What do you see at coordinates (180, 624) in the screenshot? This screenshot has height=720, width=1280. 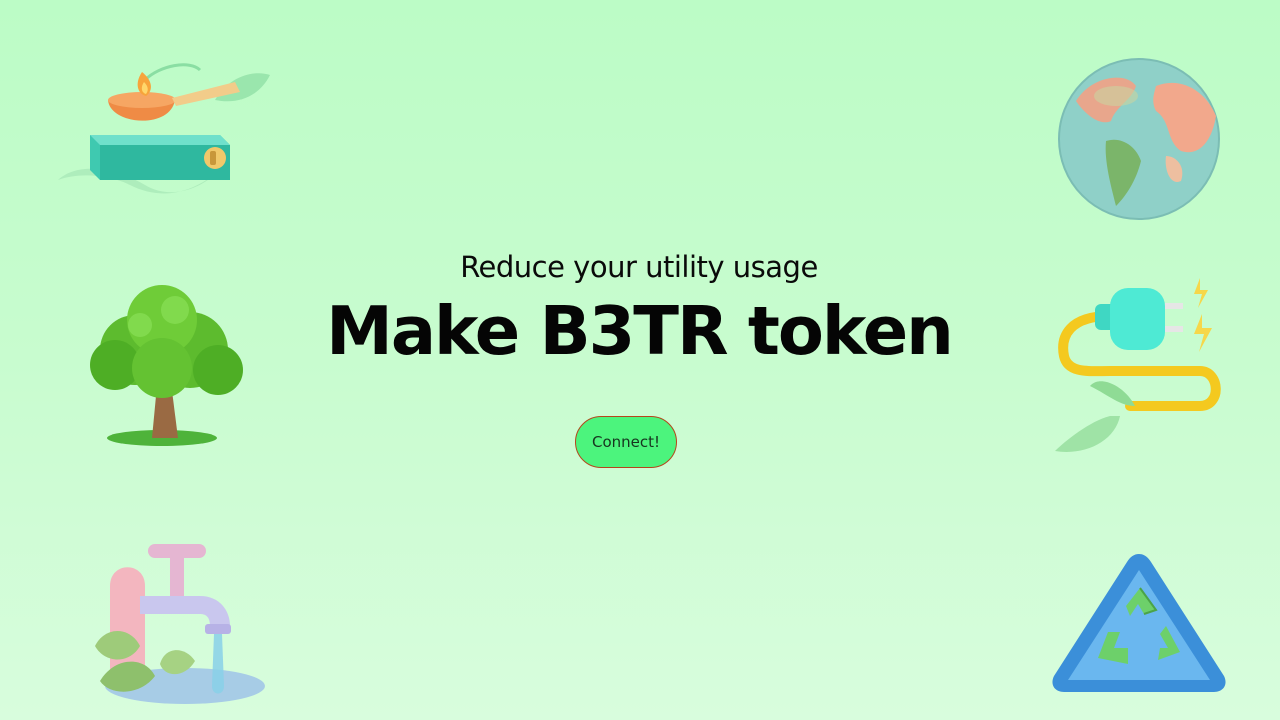 I see `water-tap-icon` at bounding box center [180, 624].